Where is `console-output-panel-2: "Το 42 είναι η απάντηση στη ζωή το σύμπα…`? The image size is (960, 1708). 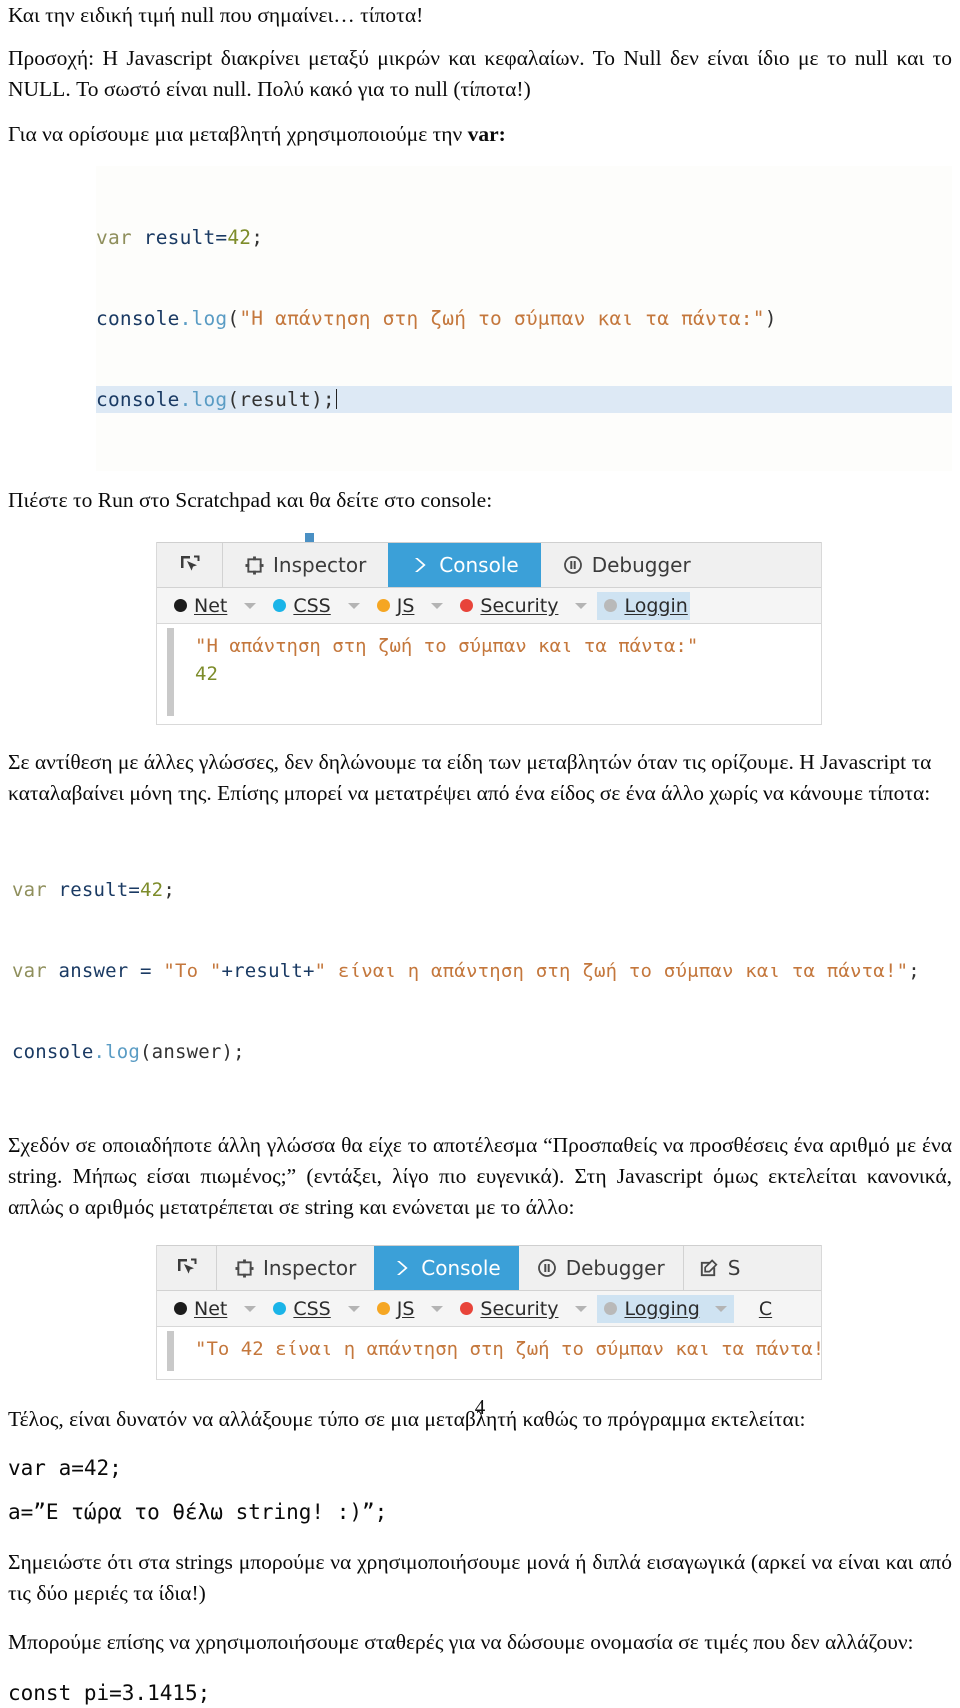
console-output-panel-2: "Το 42 είναι η απάντηση στη ζωή το σύμπα… is located at coordinates (489, 1353).